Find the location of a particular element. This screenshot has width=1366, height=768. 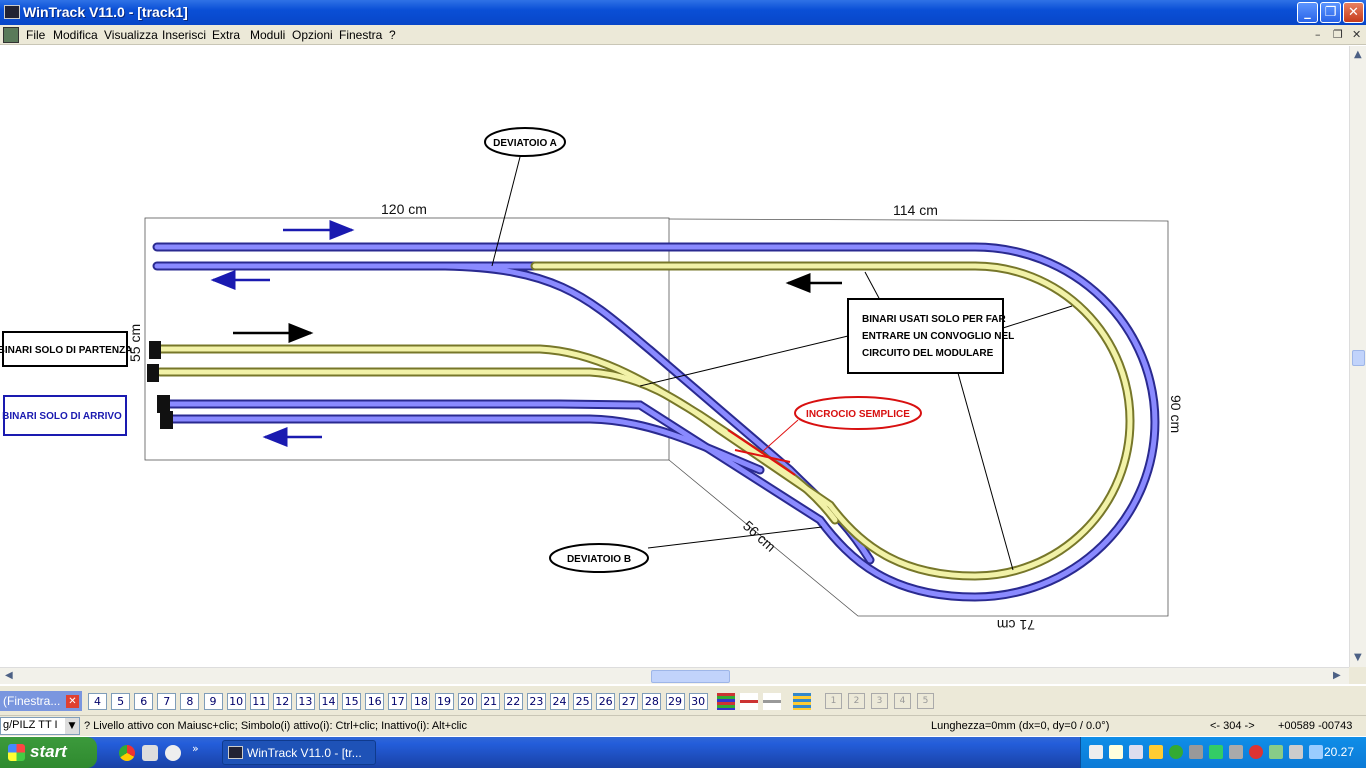

note-line-1: BINARI USATI SOLO PER FAR is located at coordinates (934, 319).